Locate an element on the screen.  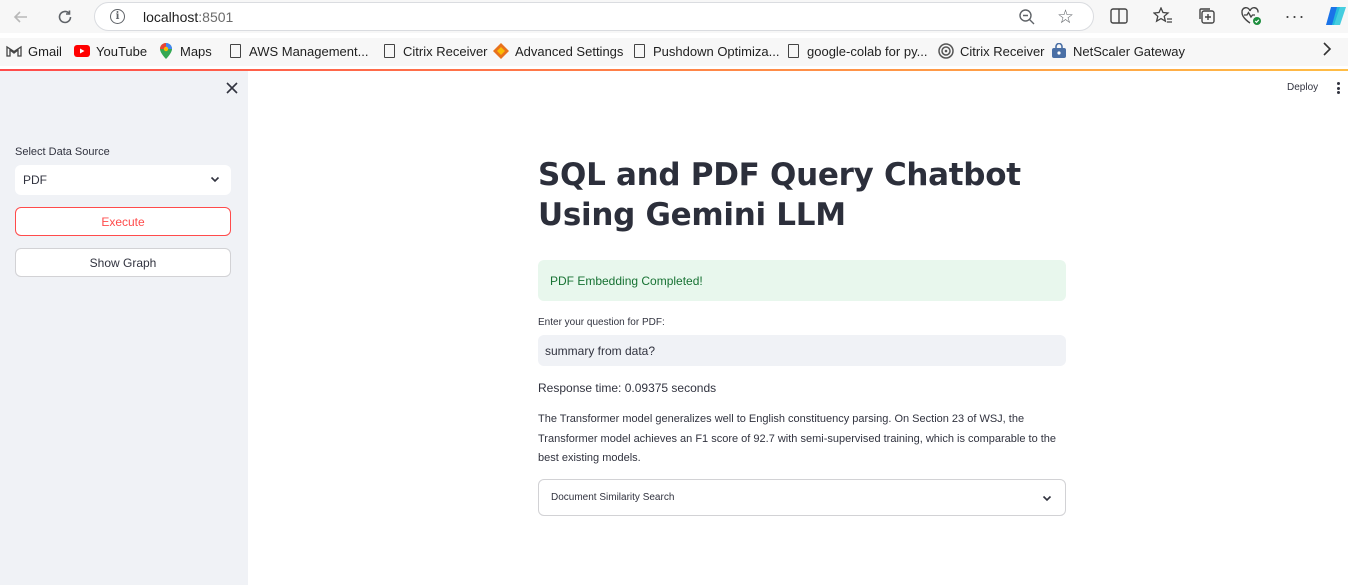
collections-icon is located at coordinates (1207, 16).